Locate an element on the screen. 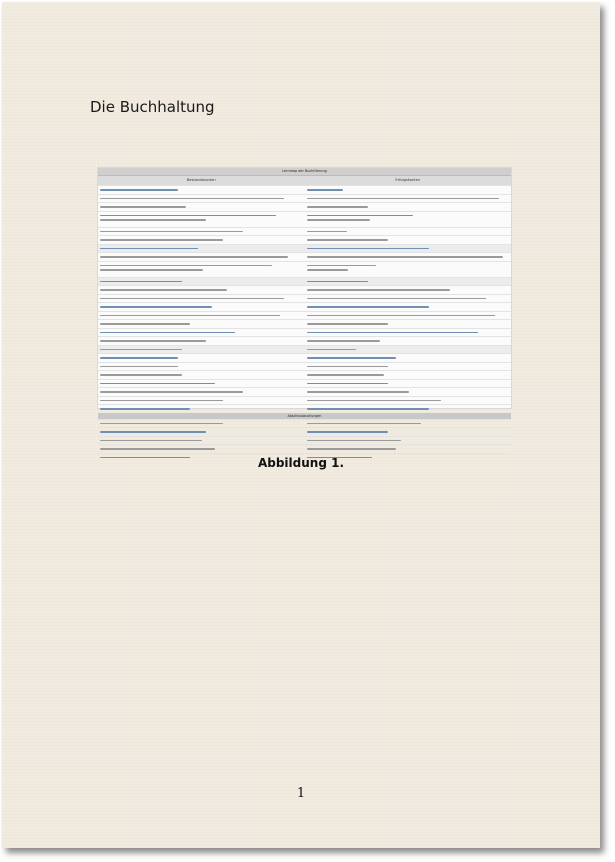 This screenshot has width=615, height=862. table-header-left: Bestandskonten is located at coordinates (201, 180).